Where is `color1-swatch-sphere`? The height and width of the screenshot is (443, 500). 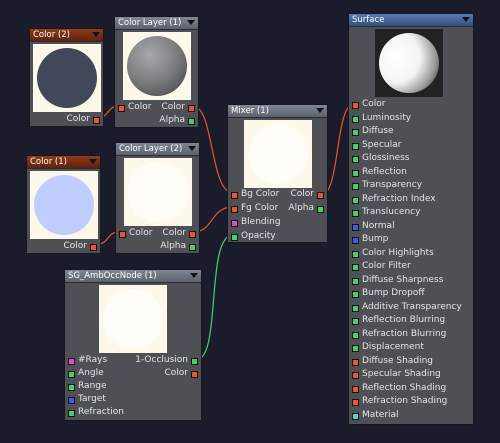 color1-swatch-sphere is located at coordinates (64, 205).